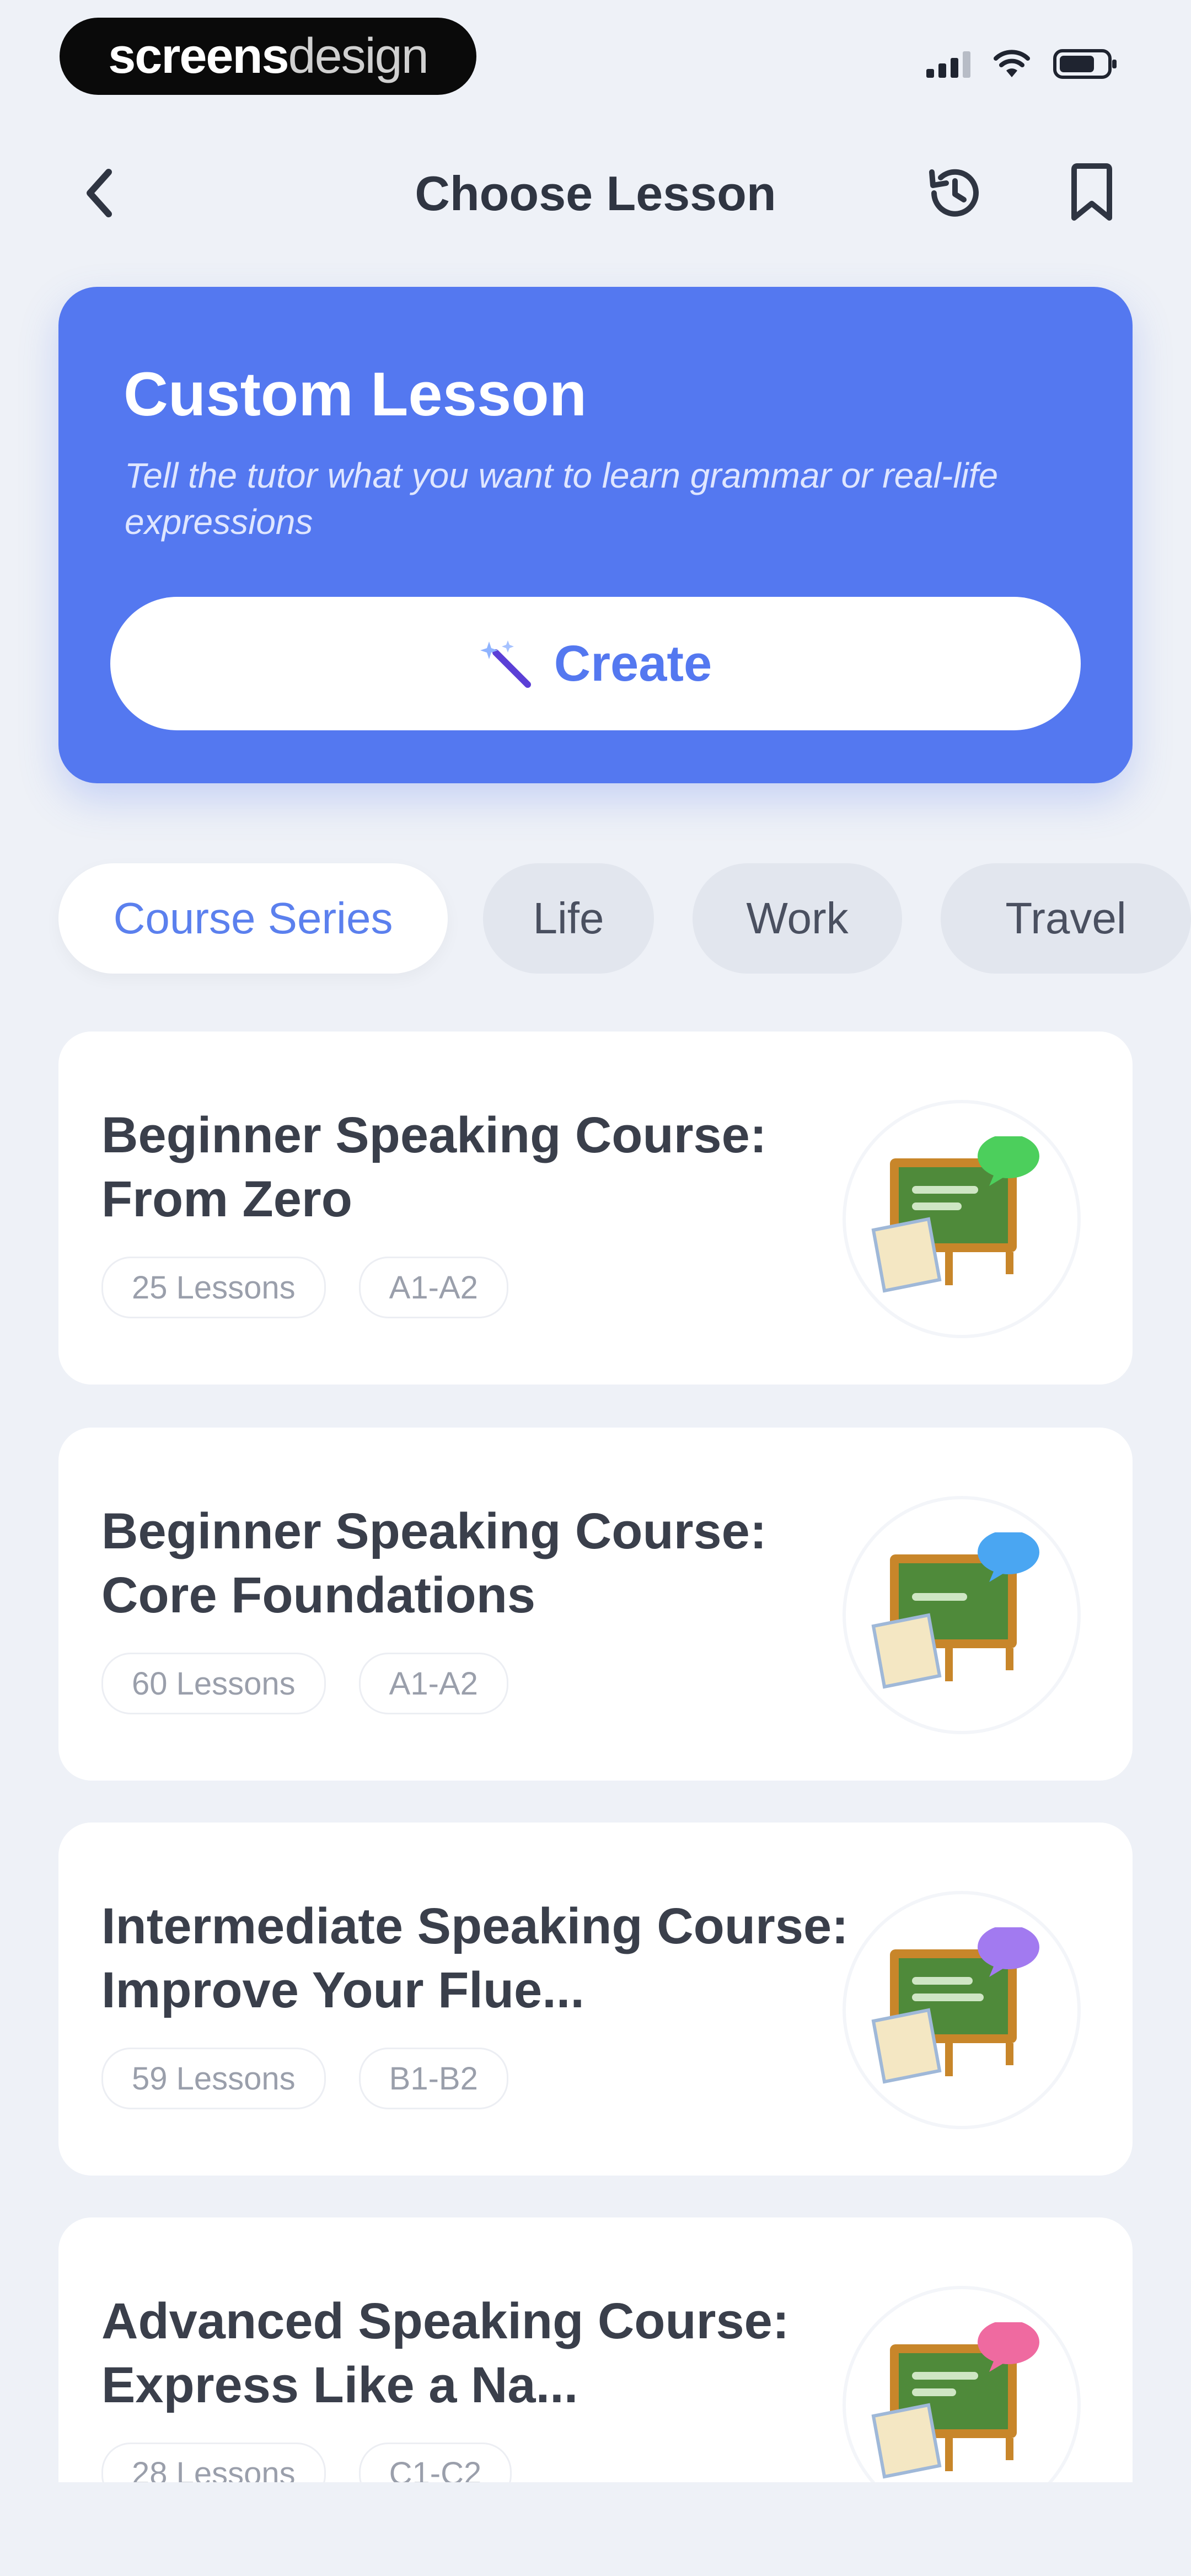 This screenshot has width=1191, height=2576. I want to click on battery-icon, so click(1086, 64).